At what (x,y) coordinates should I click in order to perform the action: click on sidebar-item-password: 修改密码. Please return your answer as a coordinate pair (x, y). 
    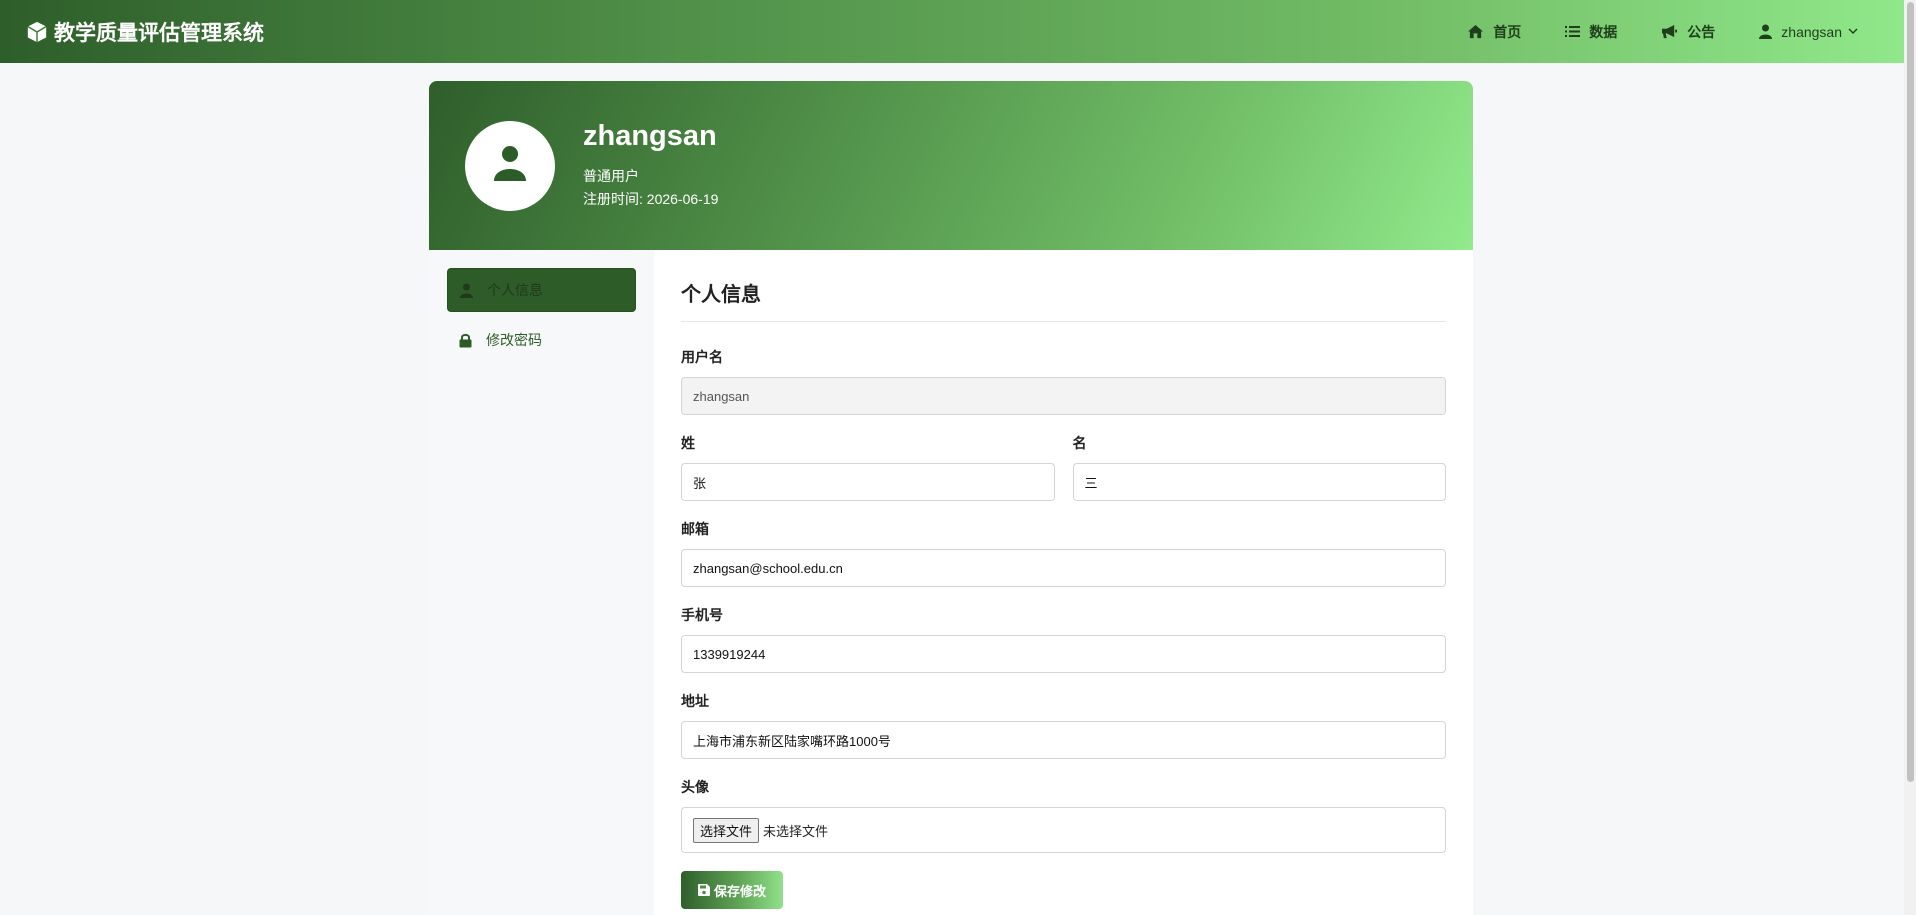
    Looking at the image, I should click on (541, 340).